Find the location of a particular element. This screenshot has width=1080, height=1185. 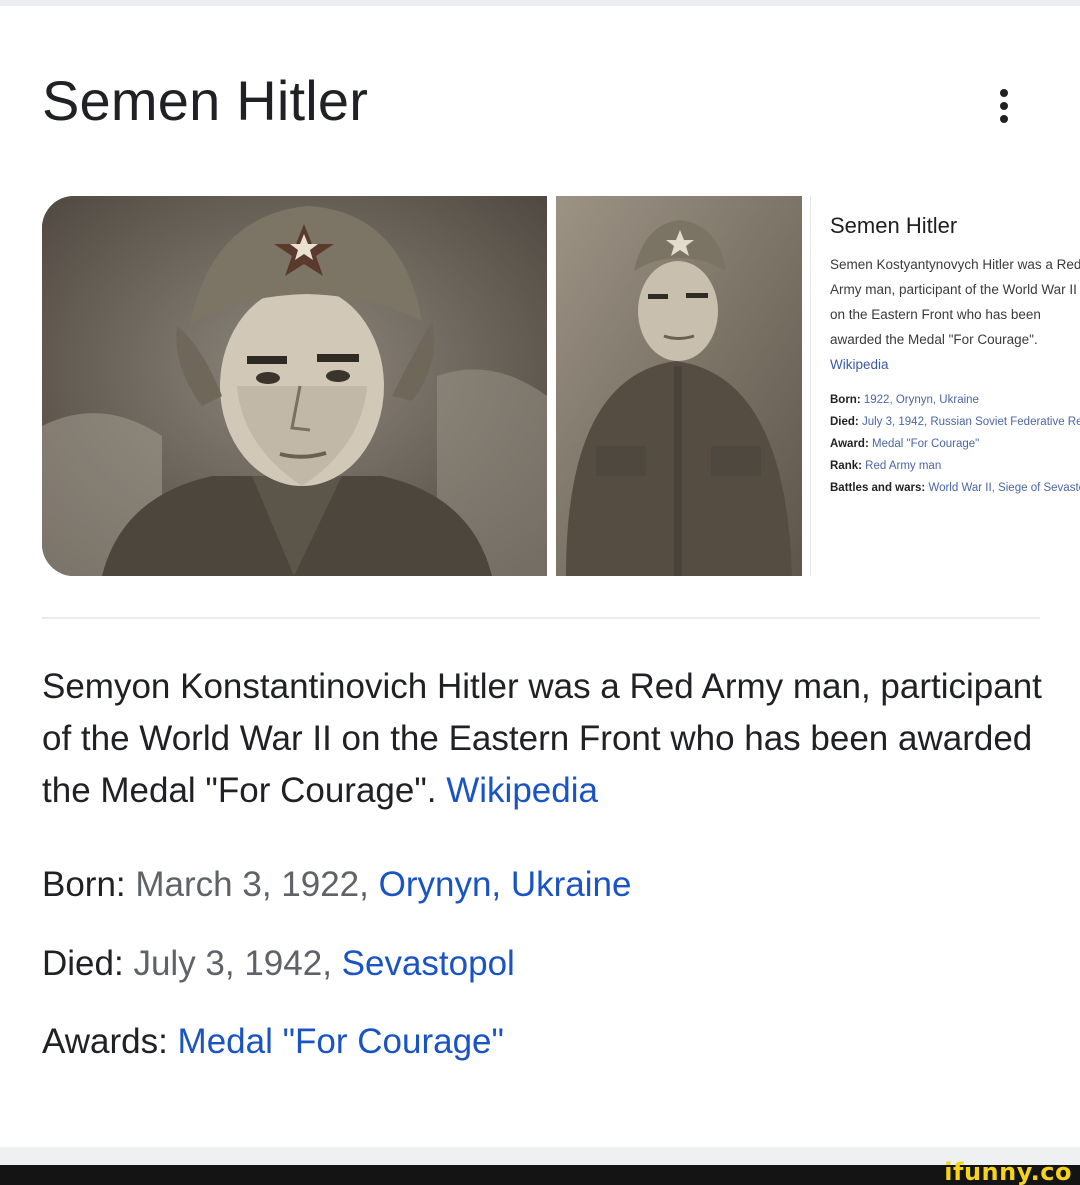

watermark-logo: ifunny.co is located at coordinates (1008, 1171).